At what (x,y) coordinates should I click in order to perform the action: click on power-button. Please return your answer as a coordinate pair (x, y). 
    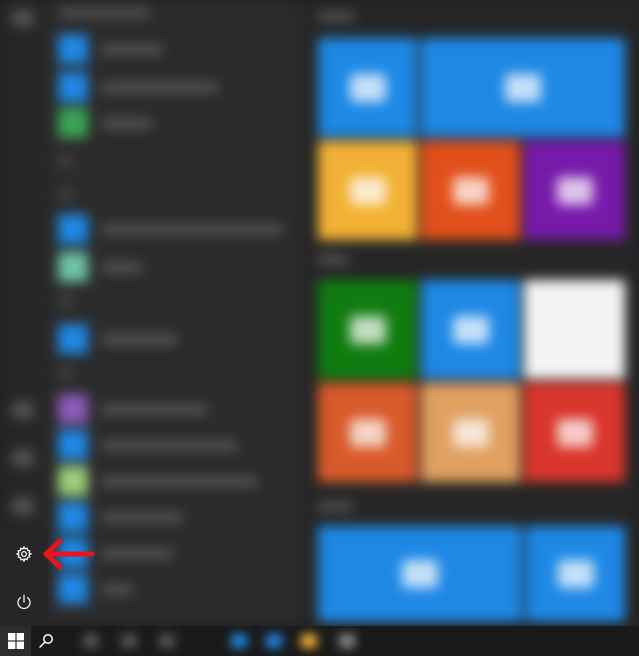
    Looking at the image, I should click on (24, 602).